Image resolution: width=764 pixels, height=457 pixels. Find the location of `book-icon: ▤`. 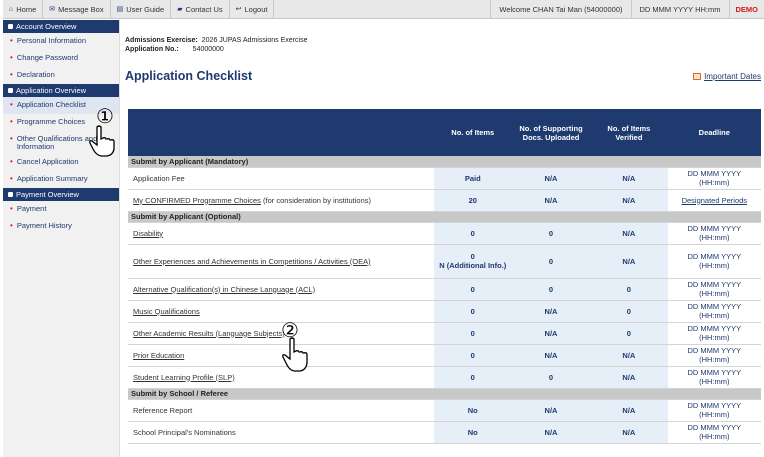

book-icon: ▤ is located at coordinates (120, 9).